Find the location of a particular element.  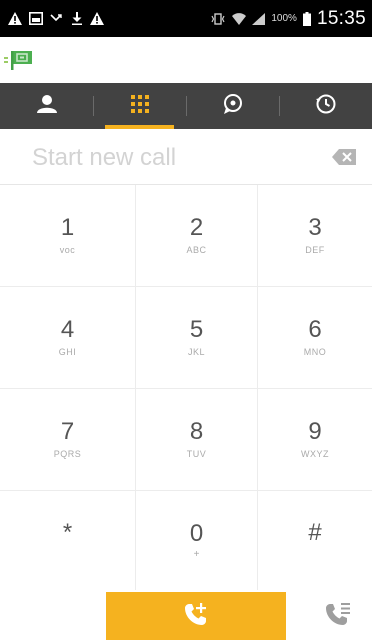

dial-key-4: 4 GHI is located at coordinates (68, 338).